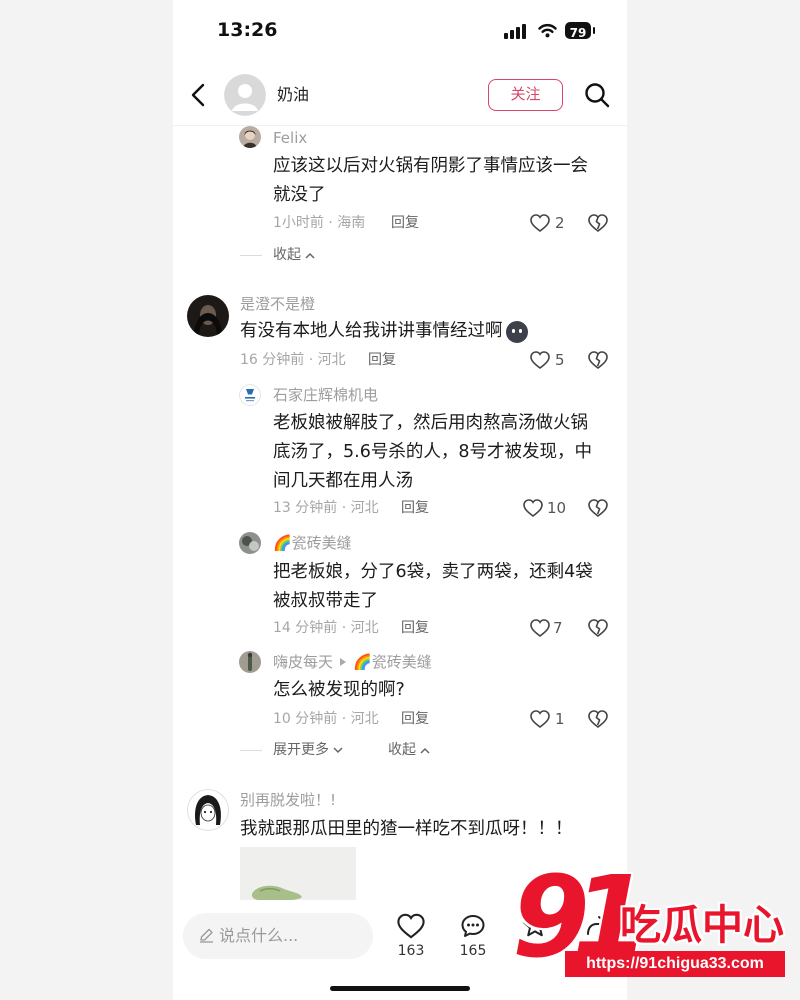 This screenshot has height=1000, width=800. Describe the element at coordinates (400, 988) in the screenshot. I see `home-indicator` at that location.